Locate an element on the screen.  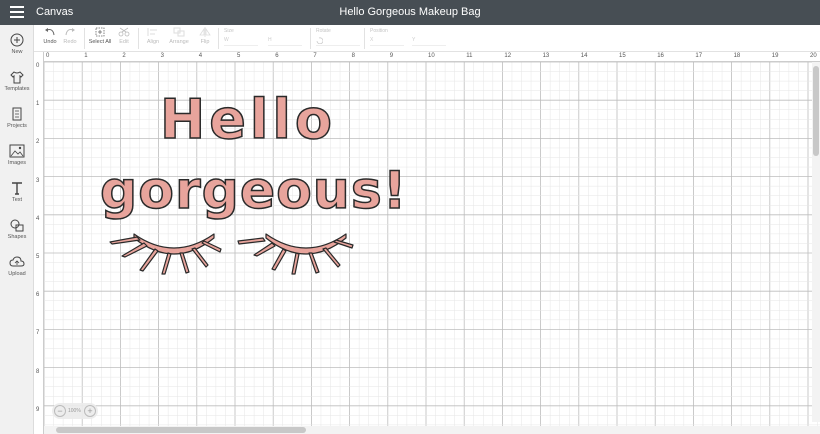
horizontal-scrollbar is located at coordinates (432, 430).